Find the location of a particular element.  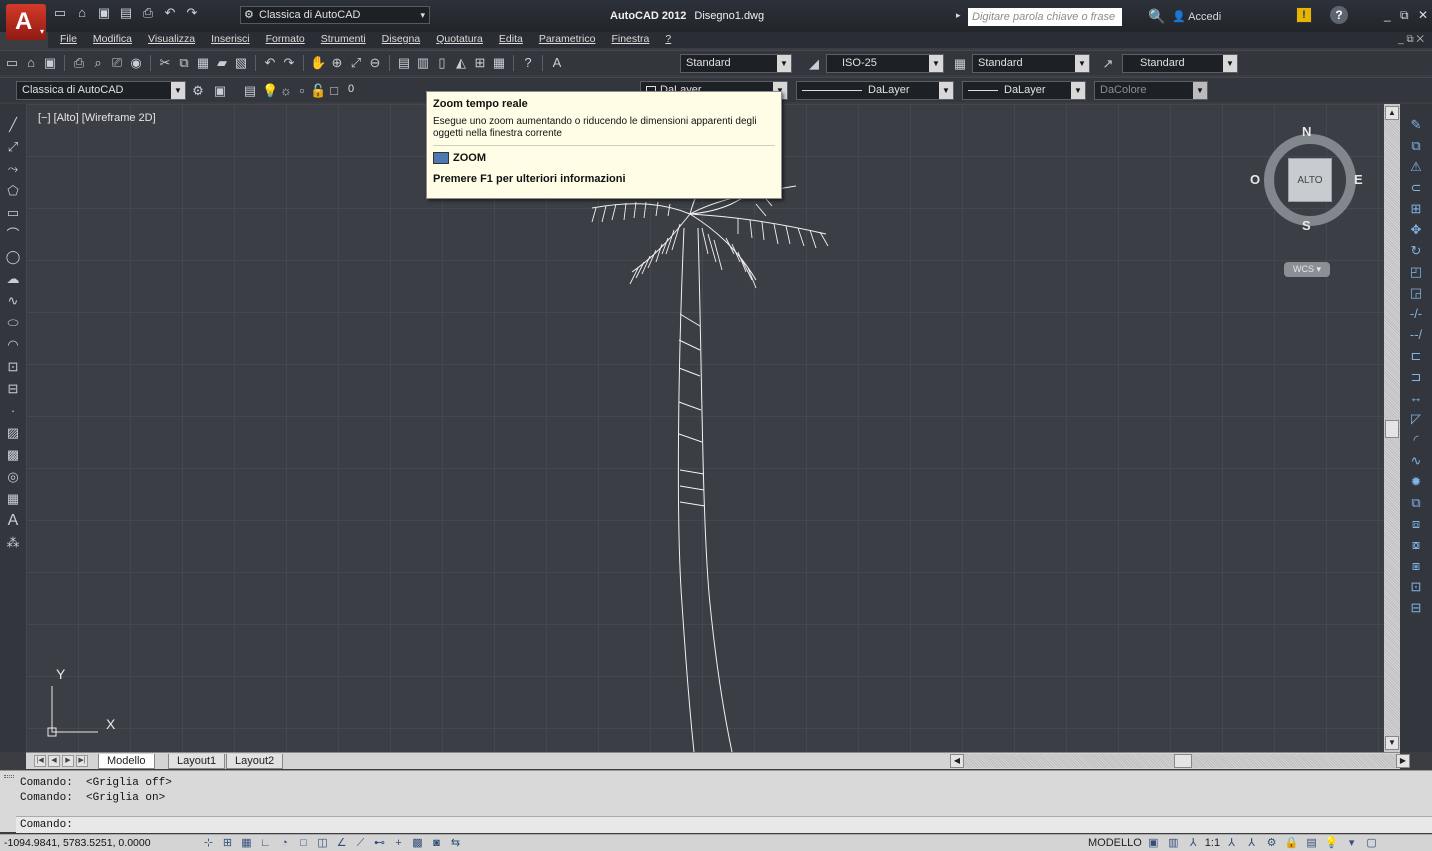

multileader-style-select: Standard ▼ is located at coordinates (1180, 63).